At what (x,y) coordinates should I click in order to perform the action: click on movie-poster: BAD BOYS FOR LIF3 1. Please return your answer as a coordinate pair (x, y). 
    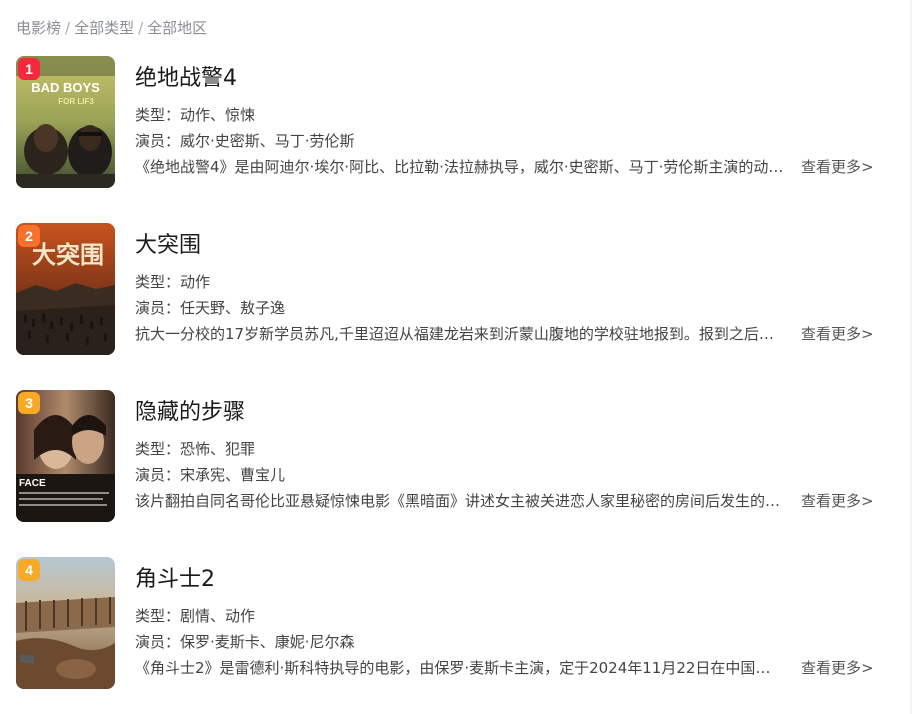
    Looking at the image, I should click on (65, 122).